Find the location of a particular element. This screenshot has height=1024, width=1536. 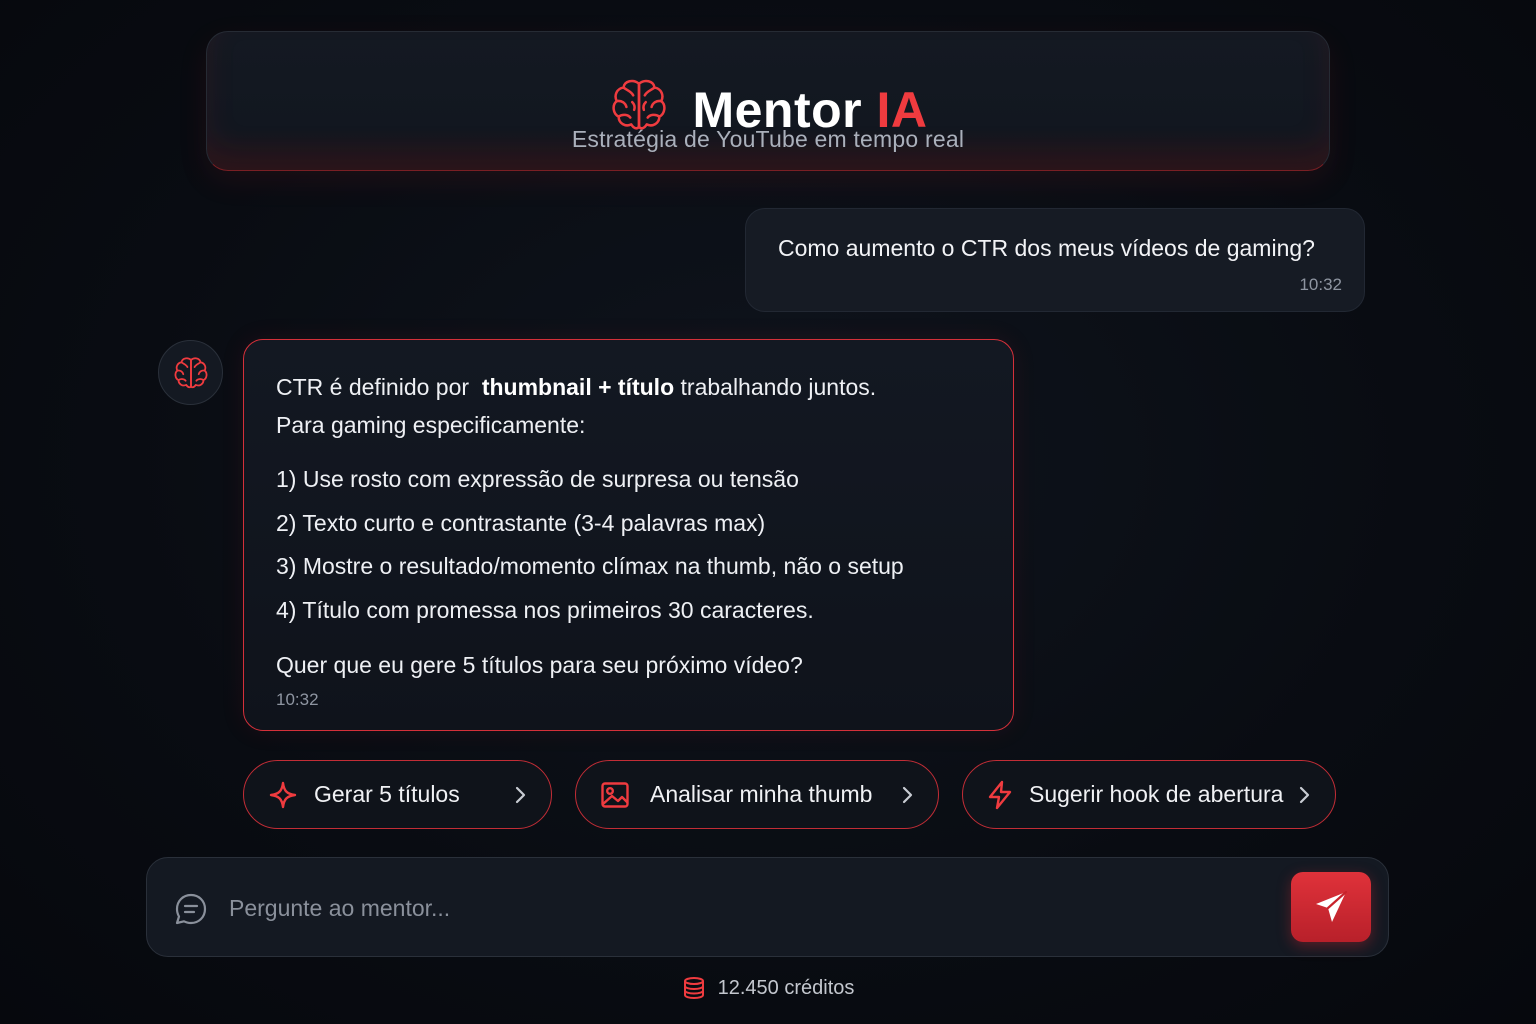

suggestion-opening-hook-button: Sugerir hook de abertura is located at coordinates (1149, 794).